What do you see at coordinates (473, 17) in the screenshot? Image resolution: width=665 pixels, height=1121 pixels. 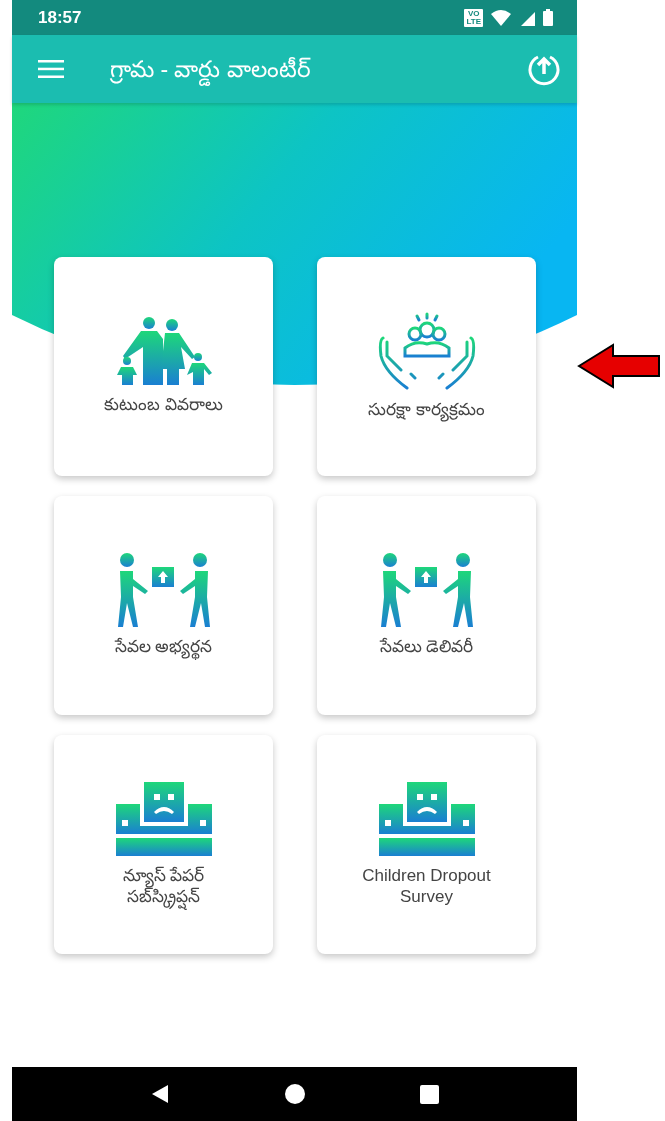 I see `network-badge: VO LTE` at bounding box center [473, 17].